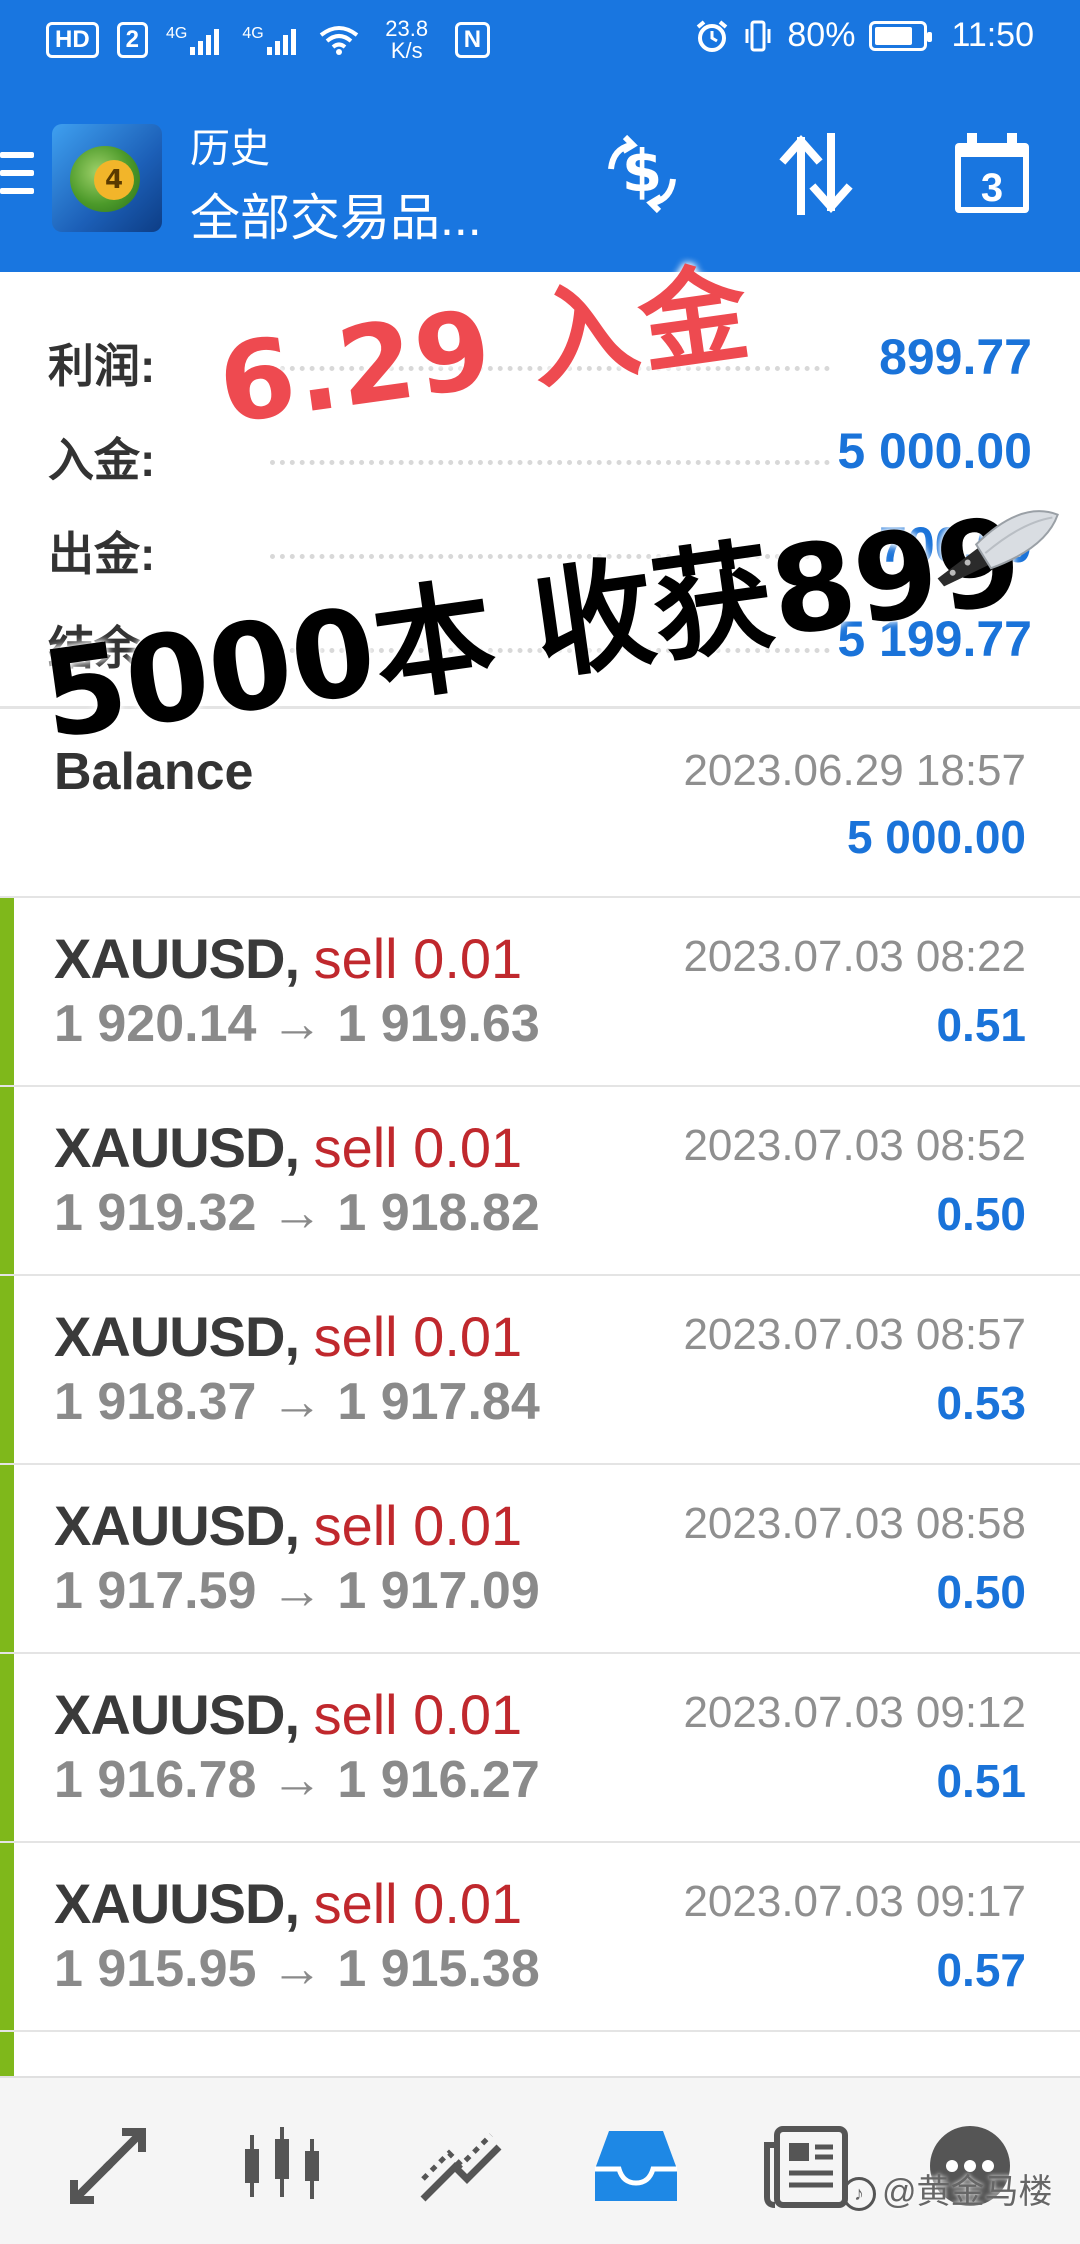  I want to click on signal-bars-icon, so click(205, 42).